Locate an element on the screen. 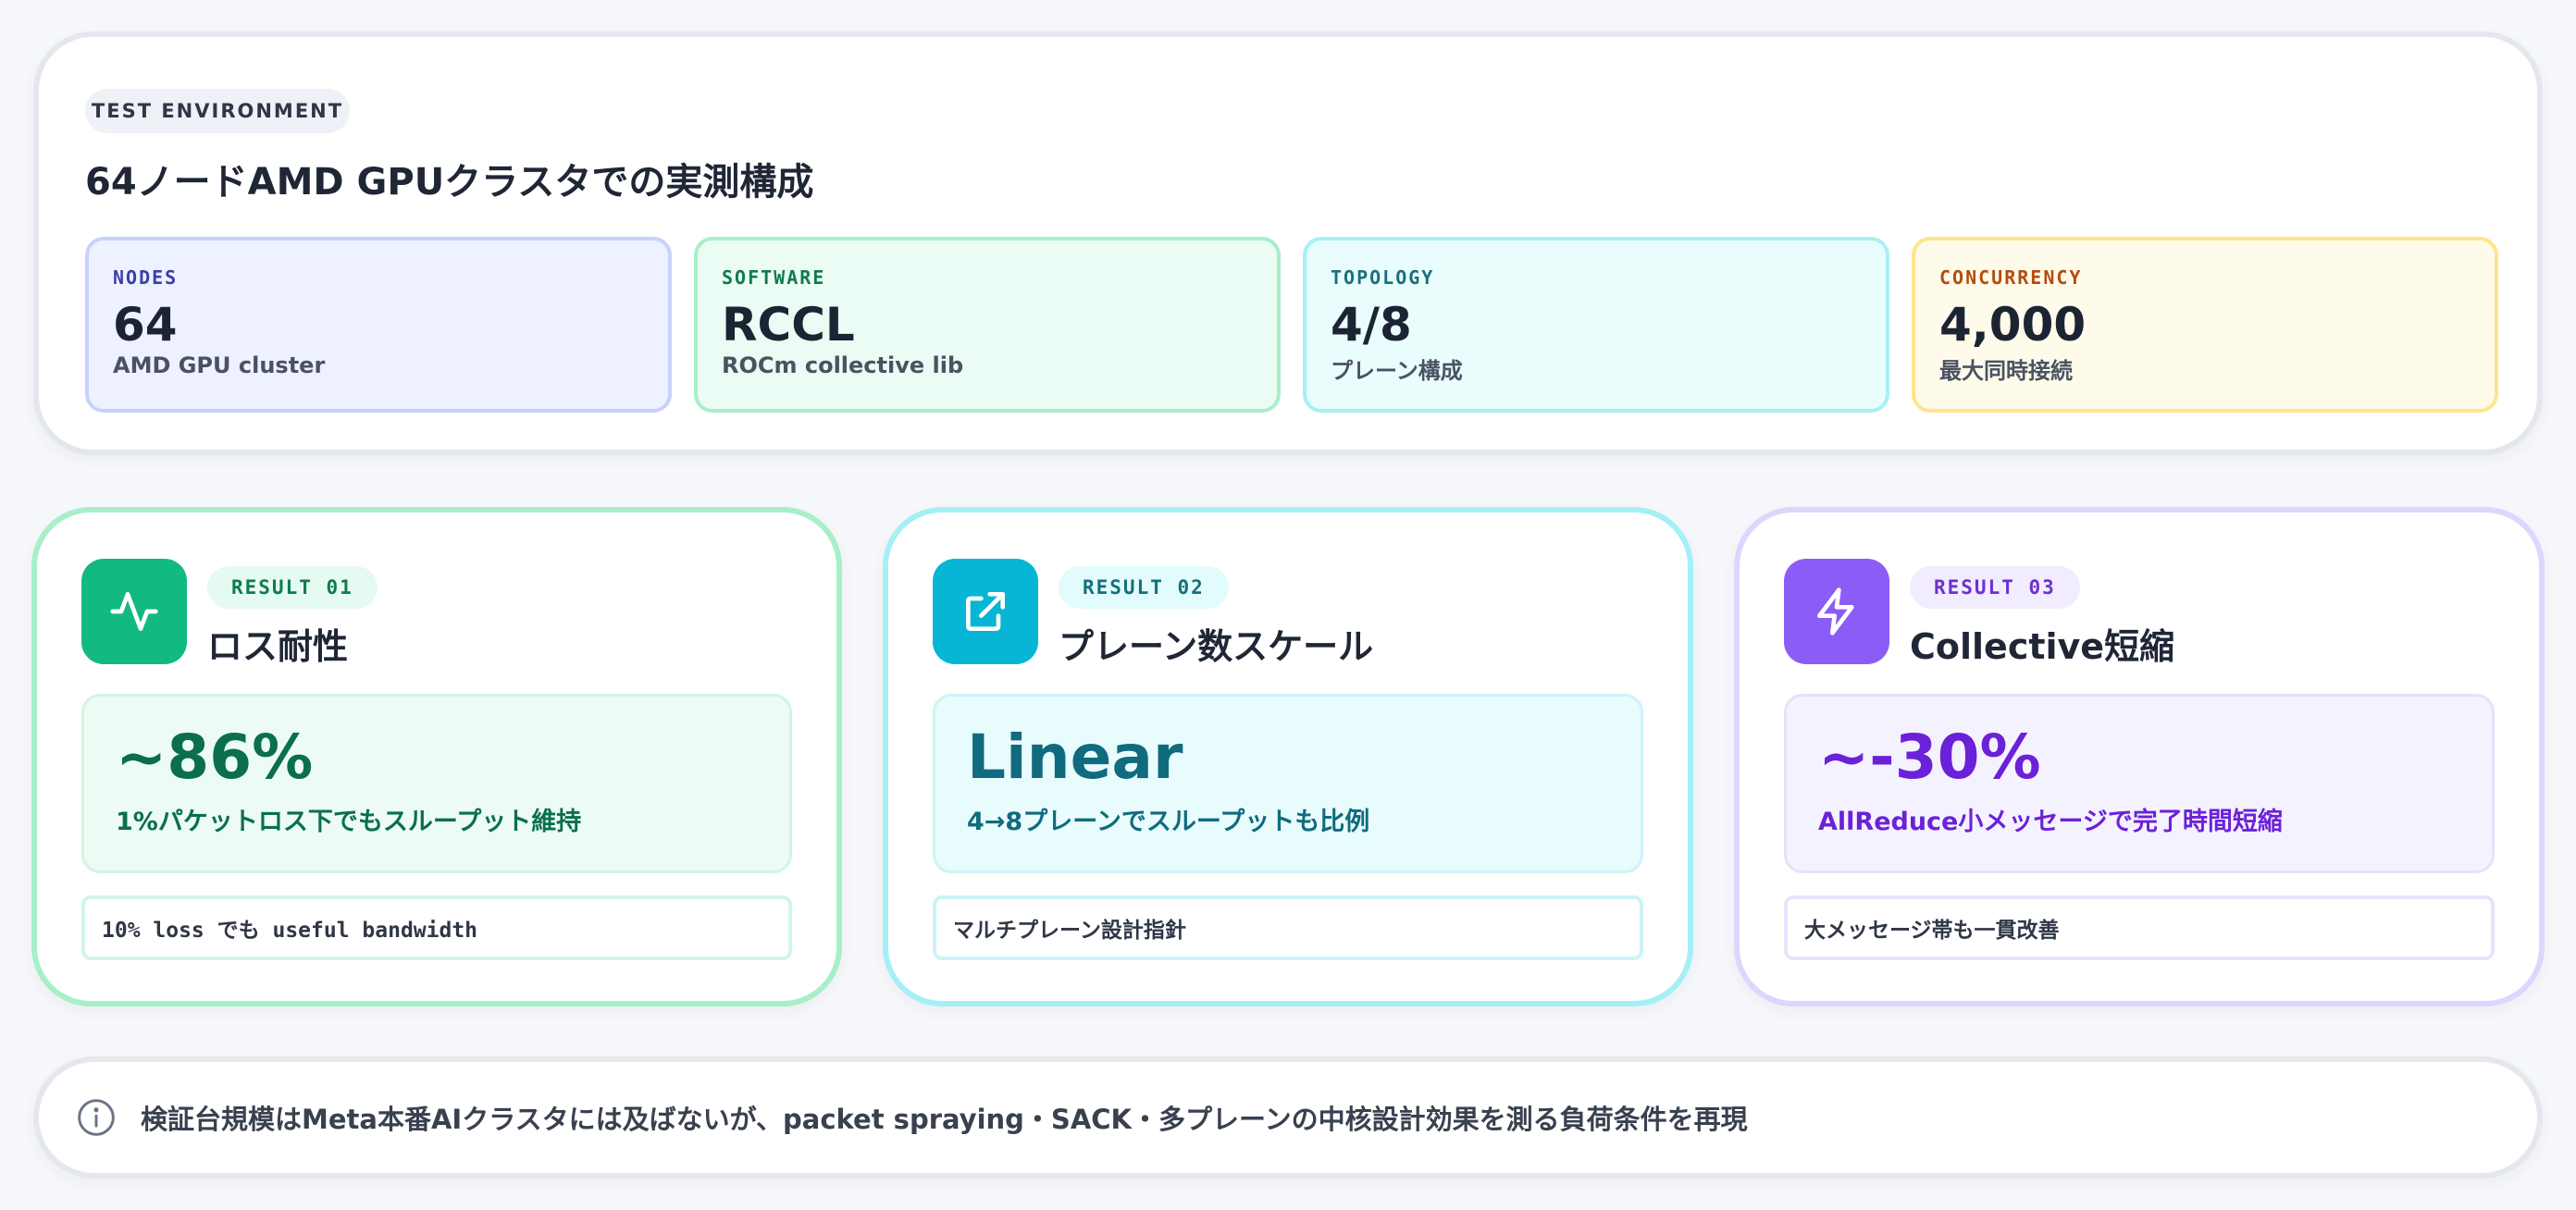 This screenshot has height=1210, width=2576. result-note: 10% loss でも useful bandwidth is located at coordinates (437, 927).